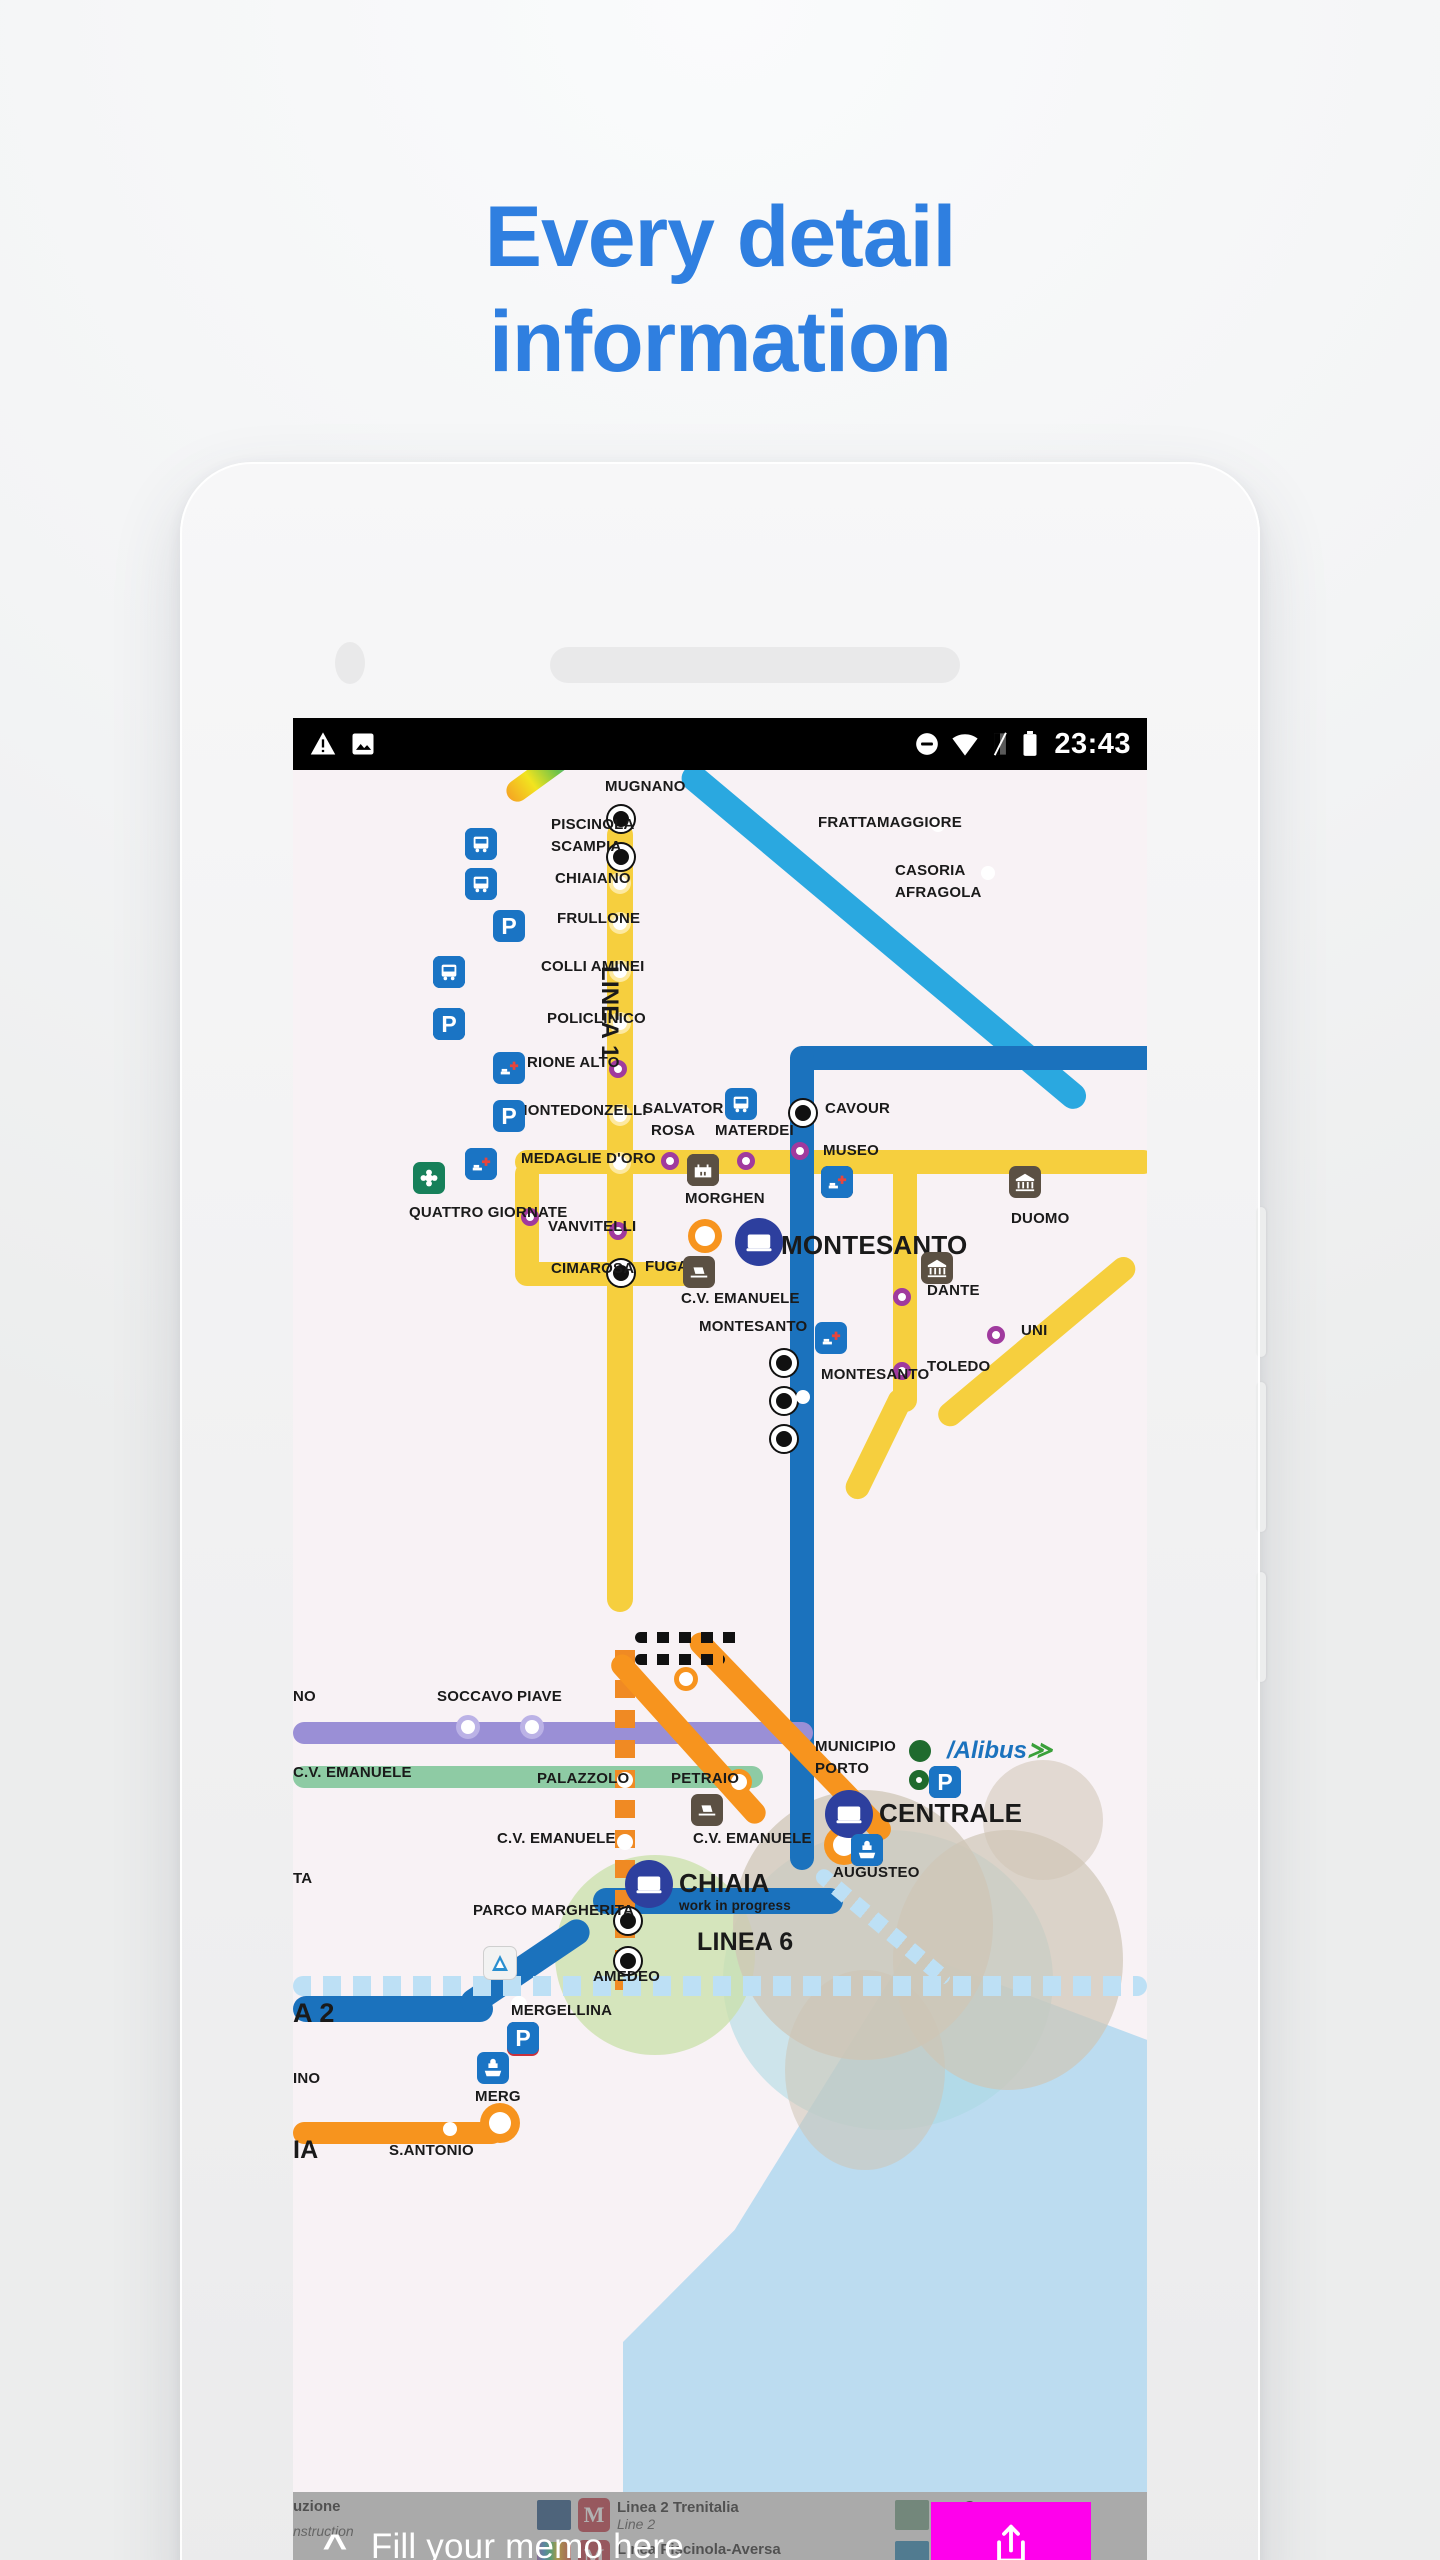 Image resolution: width=1440 pixels, height=2560 pixels. Describe the element at coordinates (890, 822) in the screenshot. I see `station-label-frattamaggiore: FRATTAMAGGIORE` at that location.